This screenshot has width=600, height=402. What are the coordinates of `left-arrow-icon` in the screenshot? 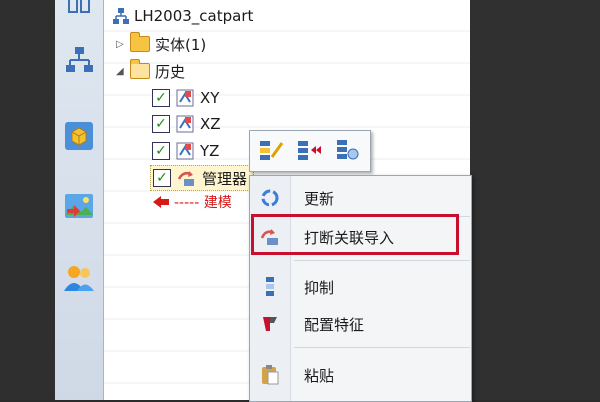 It's located at (161, 202).